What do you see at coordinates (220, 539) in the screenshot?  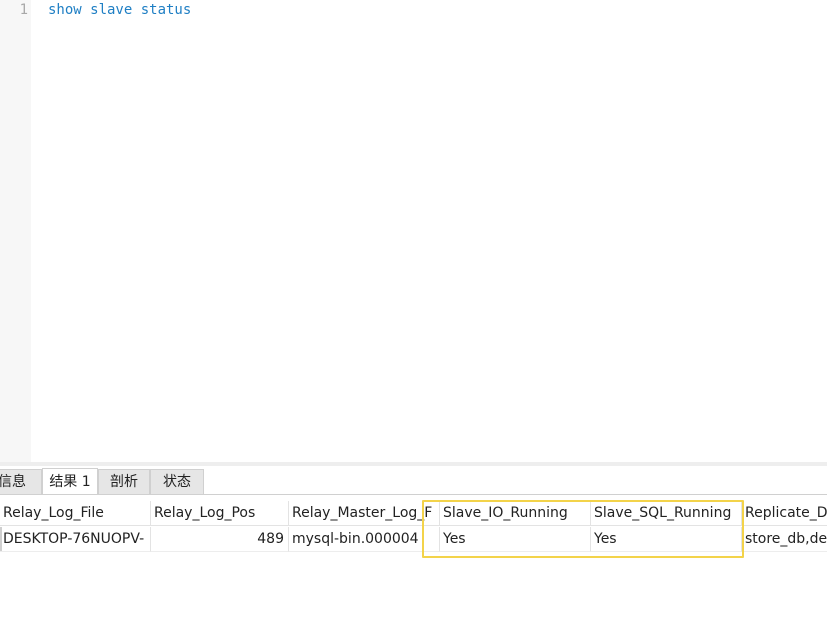 I see `cell-relay-log-pos: 489` at bounding box center [220, 539].